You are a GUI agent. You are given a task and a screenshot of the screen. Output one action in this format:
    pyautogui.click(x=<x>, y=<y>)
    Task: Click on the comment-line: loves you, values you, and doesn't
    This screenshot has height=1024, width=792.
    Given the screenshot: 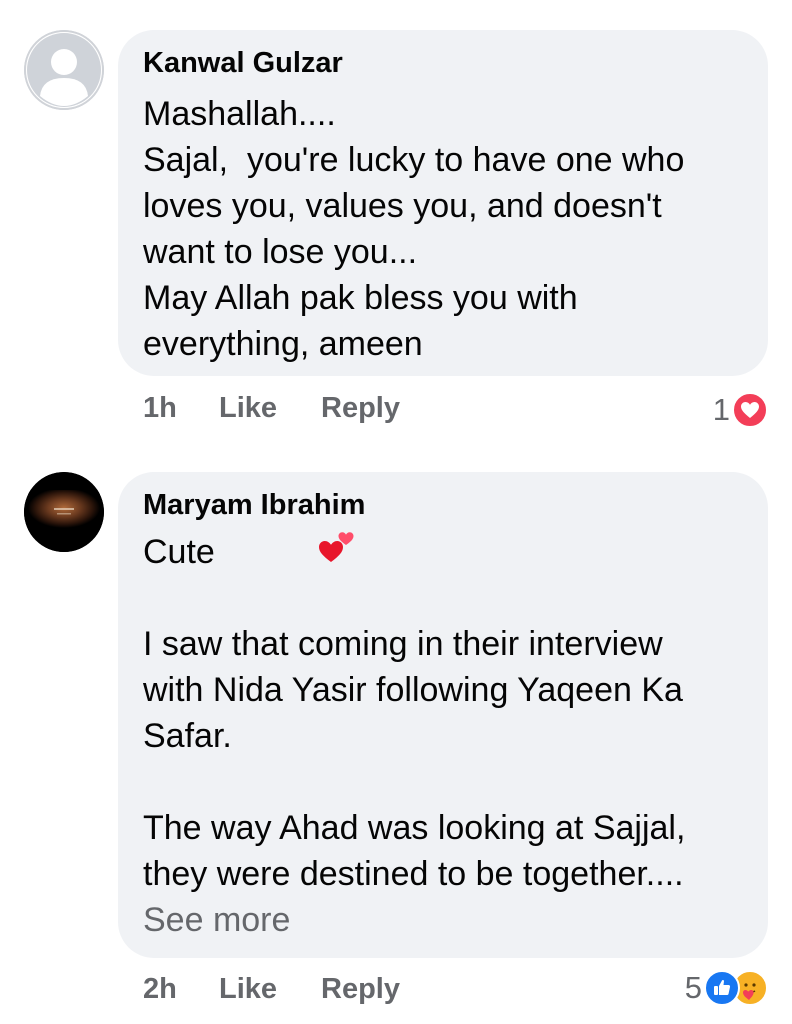 What is the action you would take?
    pyautogui.click(x=402, y=206)
    